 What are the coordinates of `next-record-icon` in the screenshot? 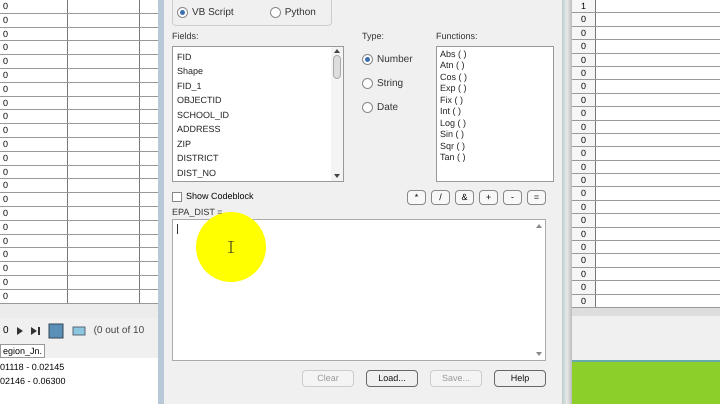 It's located at (19, 330).